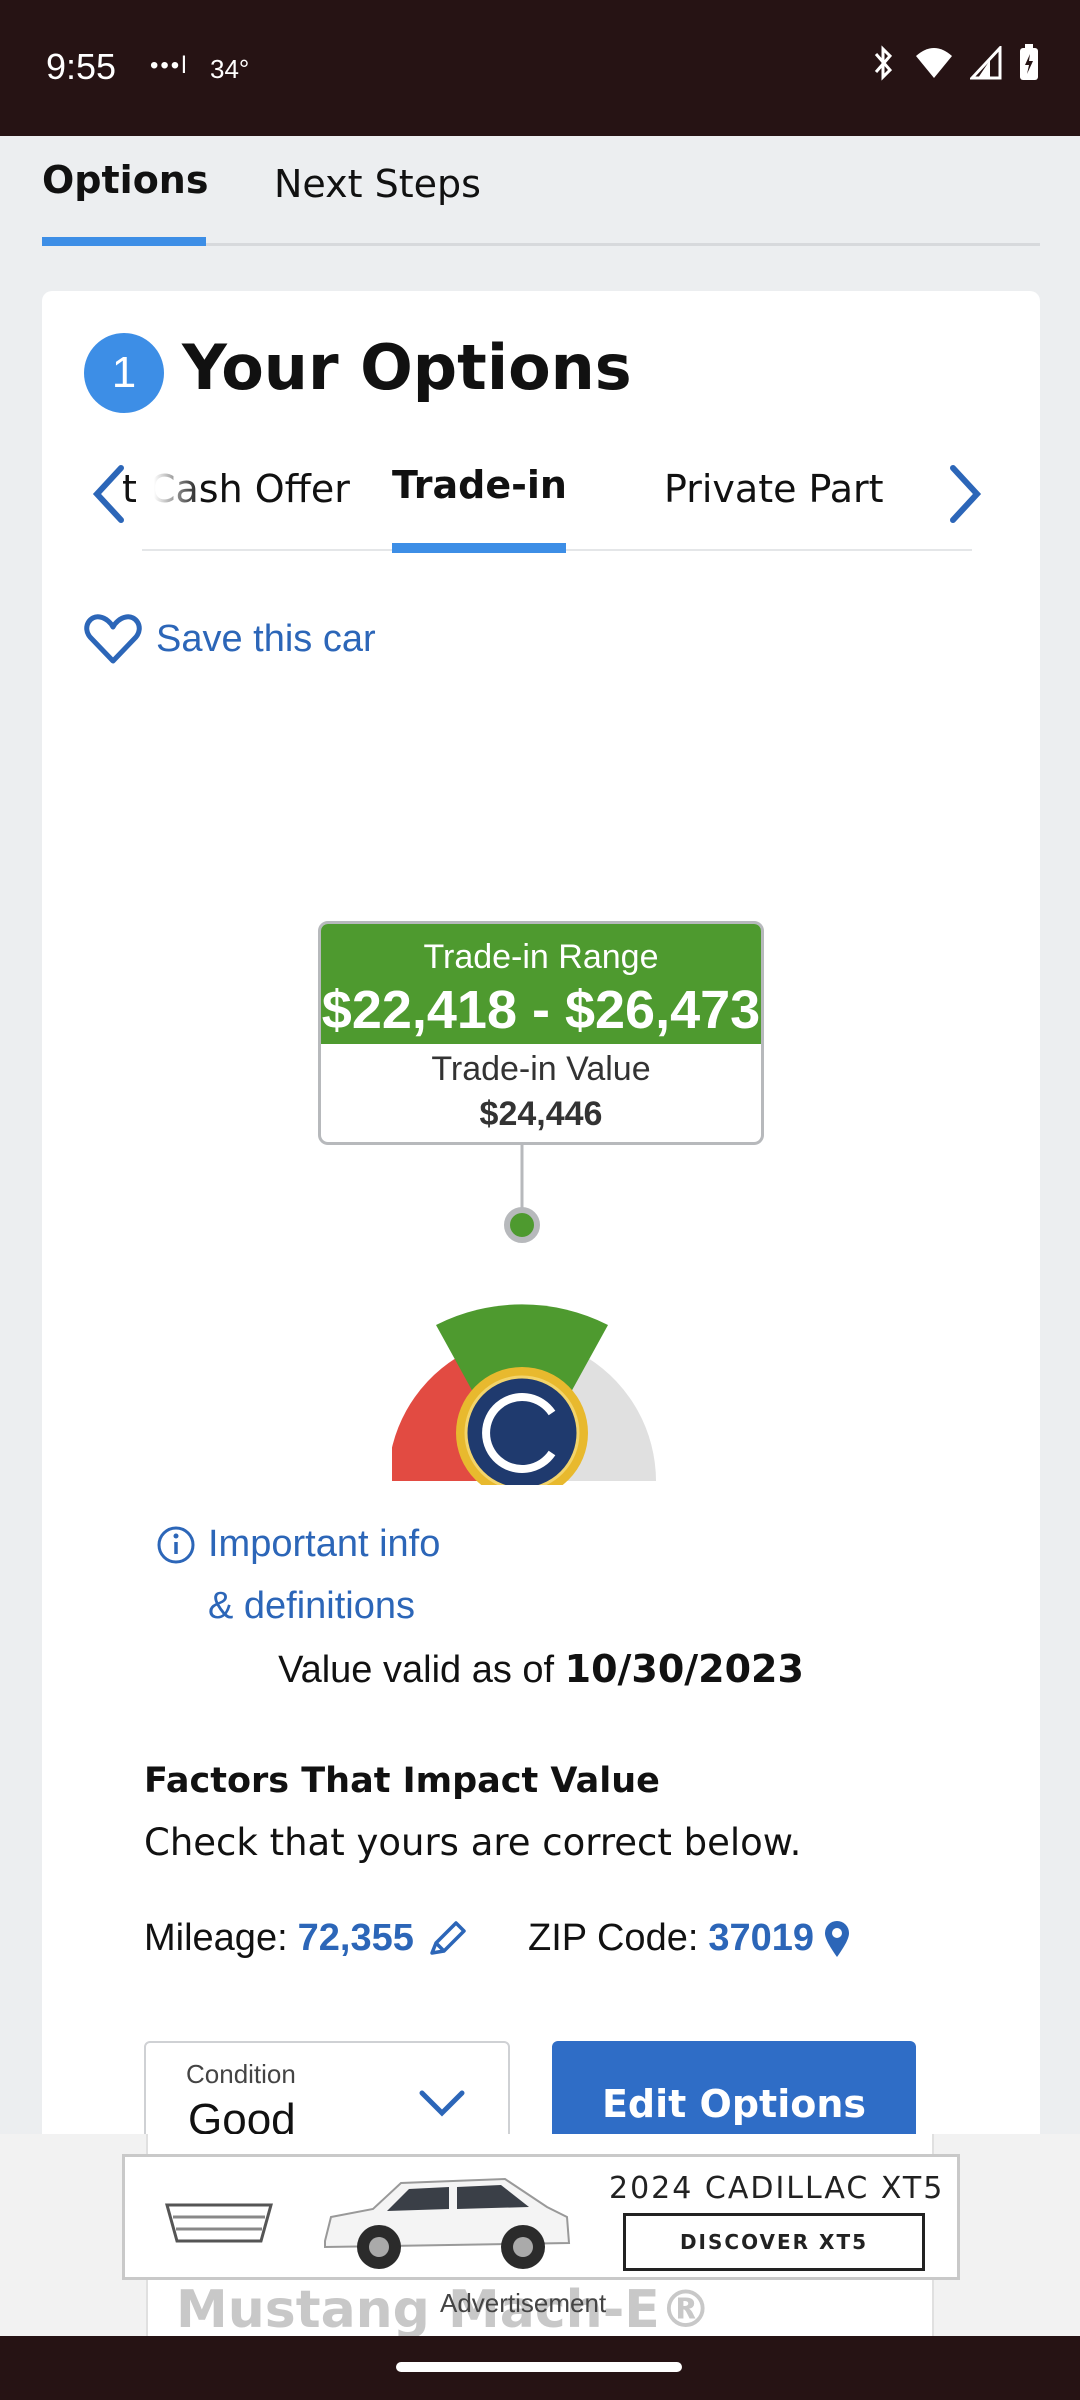  I want to click on important-info-line2: & definitions, so click(312, 1606).